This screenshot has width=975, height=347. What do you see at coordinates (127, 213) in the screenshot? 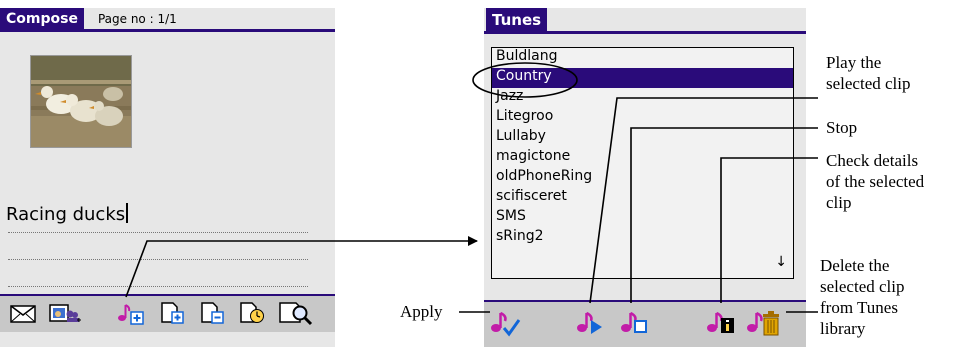
I see `text-cursor` at bounding box center [127, 213].